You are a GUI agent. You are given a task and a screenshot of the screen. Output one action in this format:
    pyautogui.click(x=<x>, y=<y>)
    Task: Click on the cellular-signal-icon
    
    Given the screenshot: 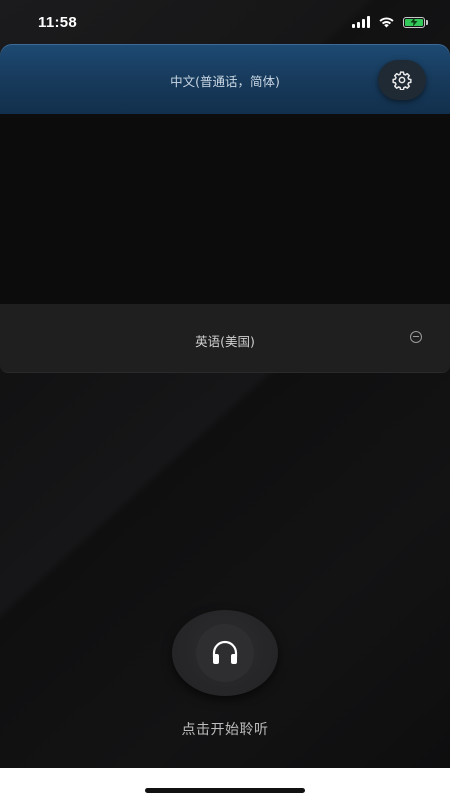 What is the action you would take?
    pyautogui.click(x=361, y=22)
    